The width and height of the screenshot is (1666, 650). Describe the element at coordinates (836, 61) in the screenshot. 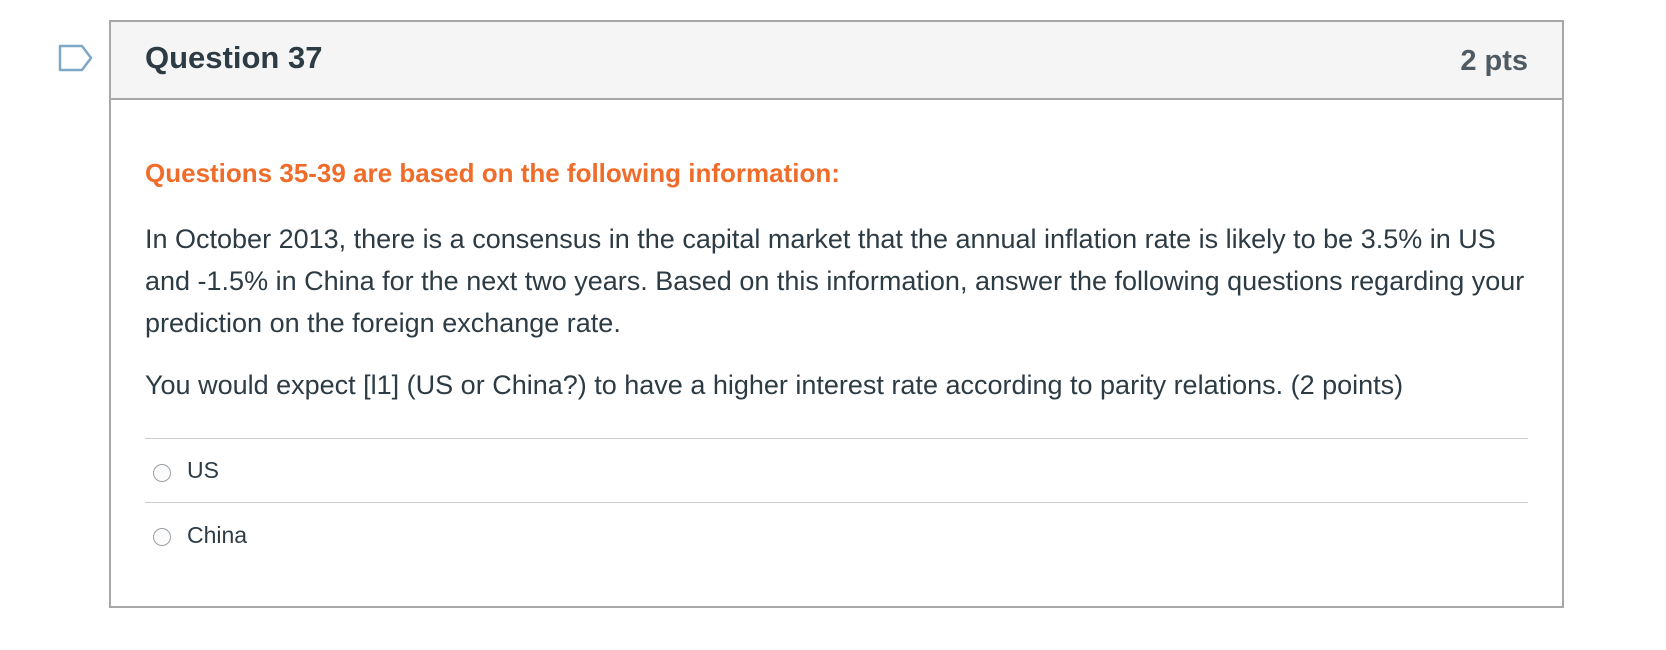

I see `question-header: Question 37 2 pts` at that location.